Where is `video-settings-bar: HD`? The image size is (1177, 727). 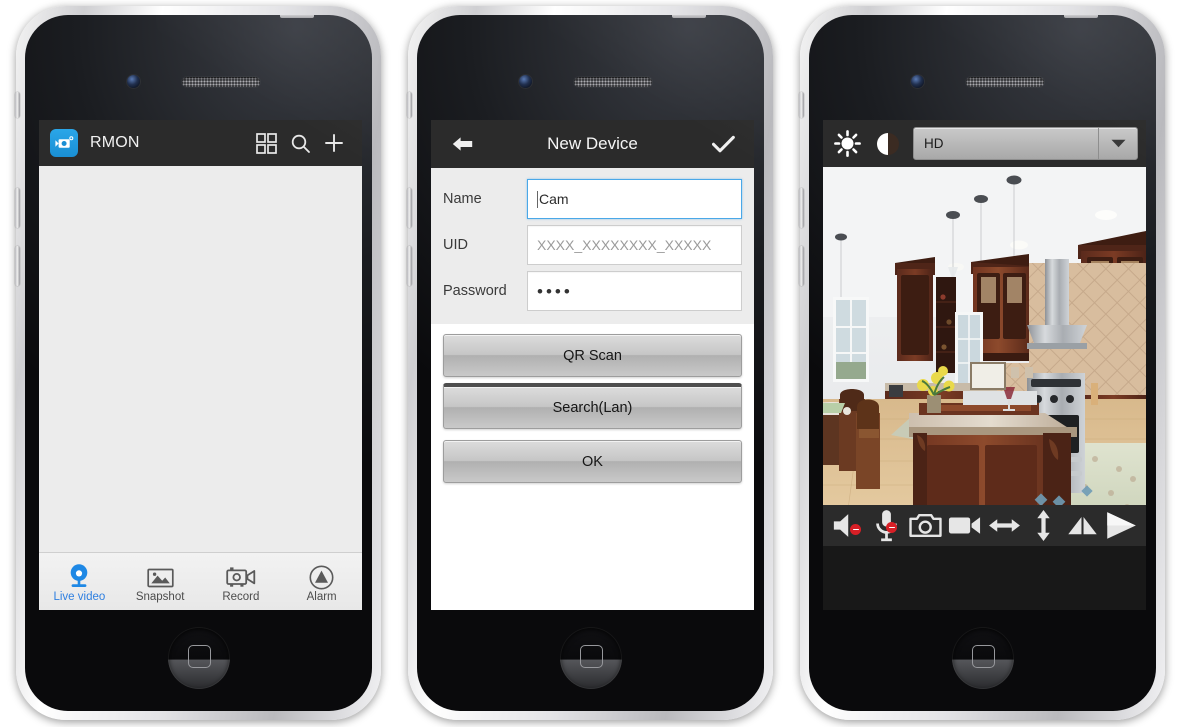
video-settings-bar: HD is located at coordinates (984, 143).